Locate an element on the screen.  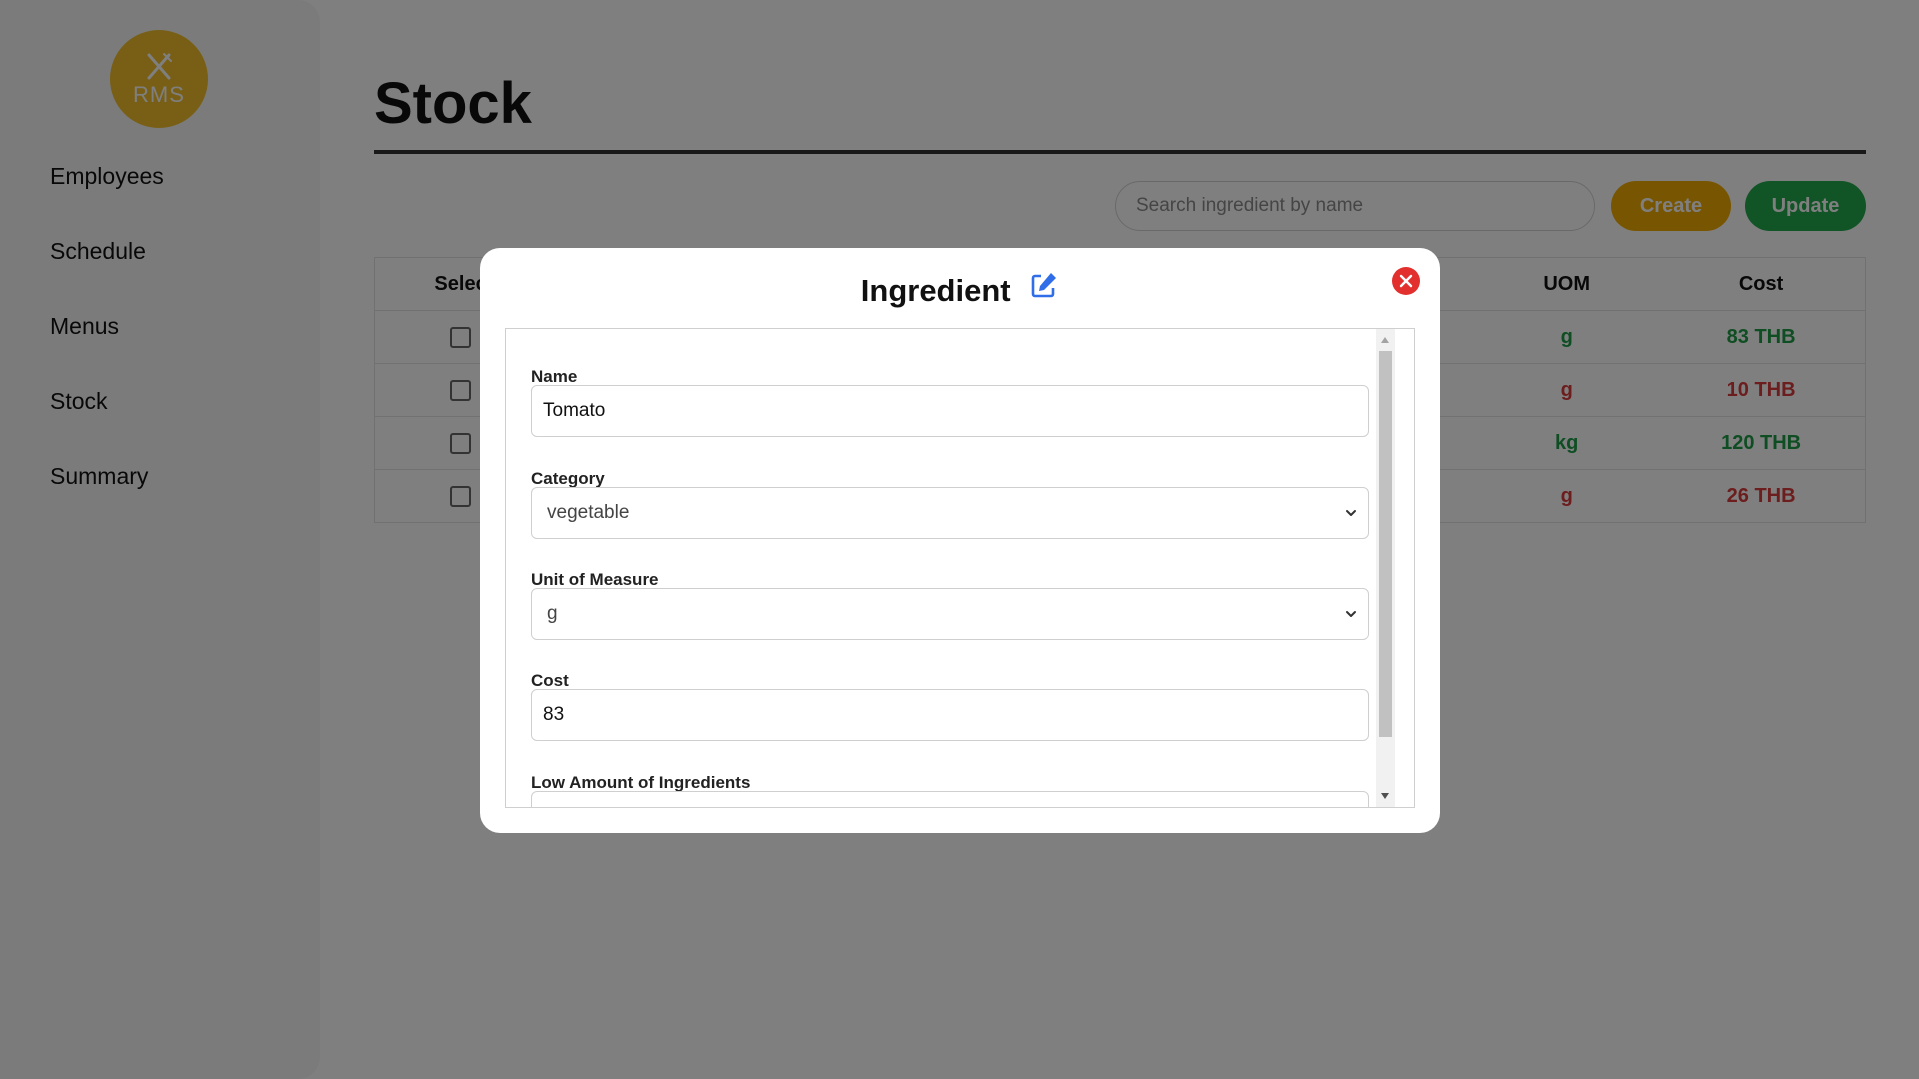
cost-input: 83 is located at coordinates (950, 715).